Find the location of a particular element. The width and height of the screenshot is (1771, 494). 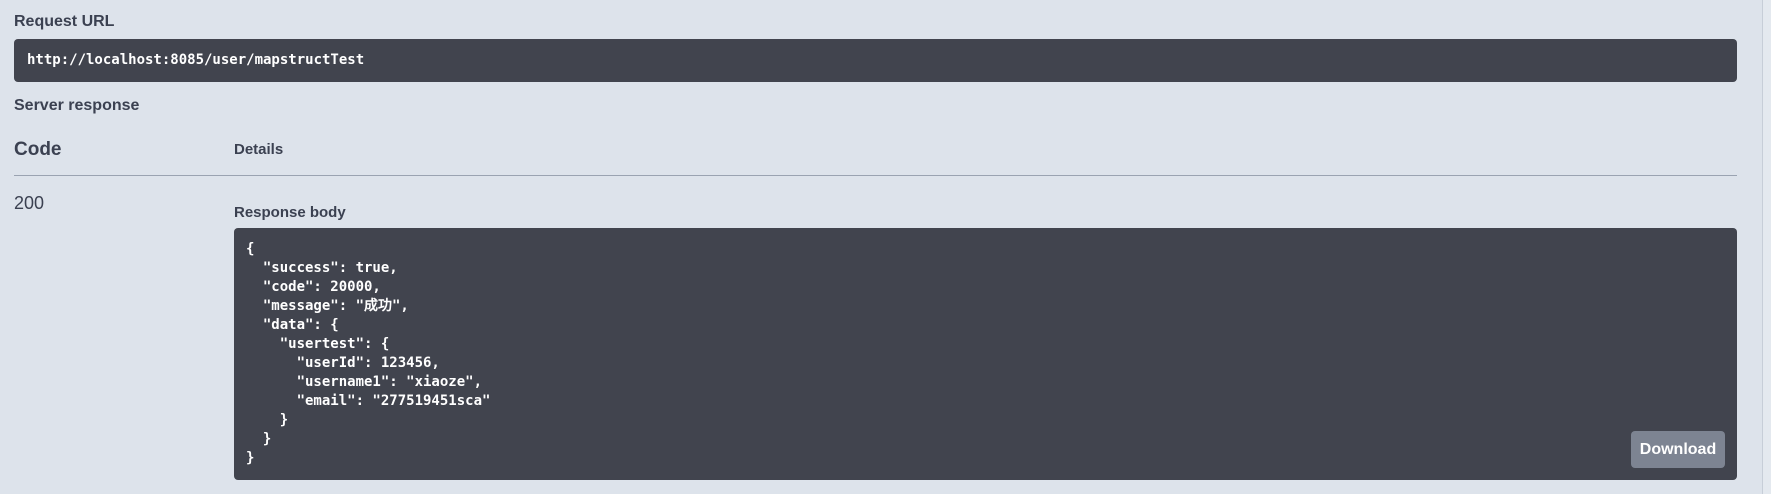

request-url-box: http://localhost:8085/user/mapstructTest is located at coordinates (875, 60).